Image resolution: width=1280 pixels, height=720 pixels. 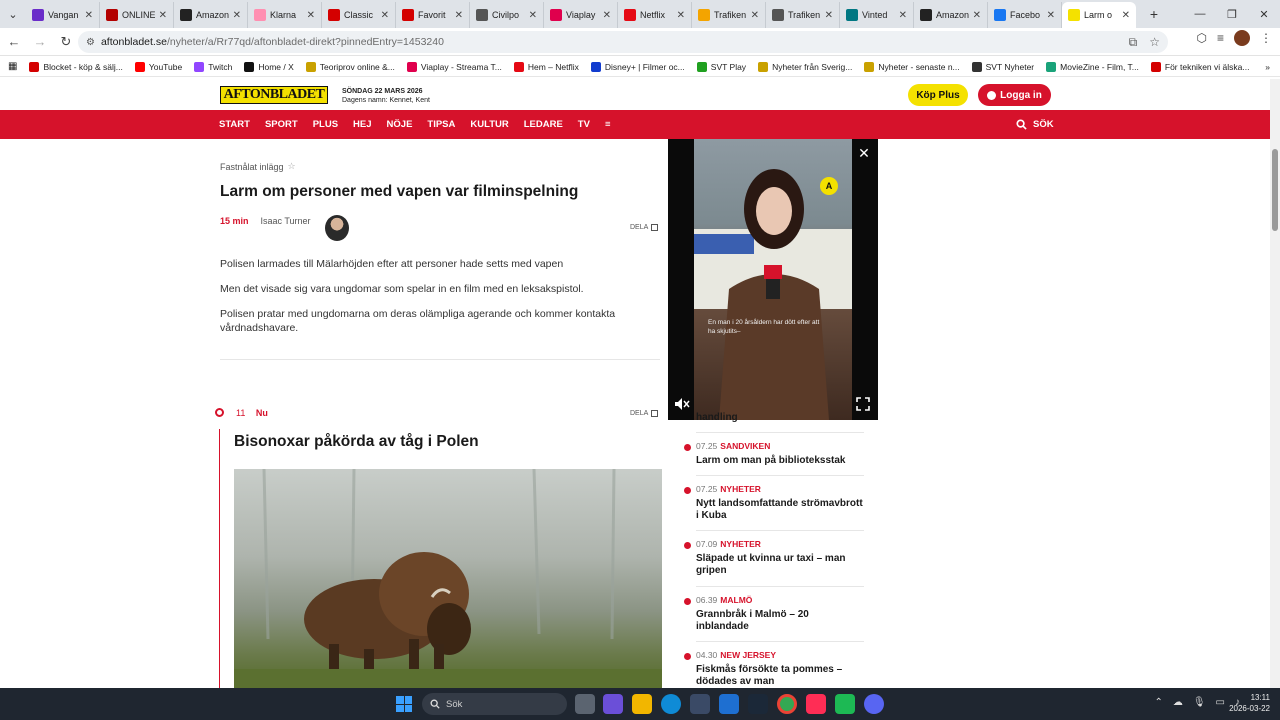 I want to click on chrome-icon, so click(x=787, y=704).